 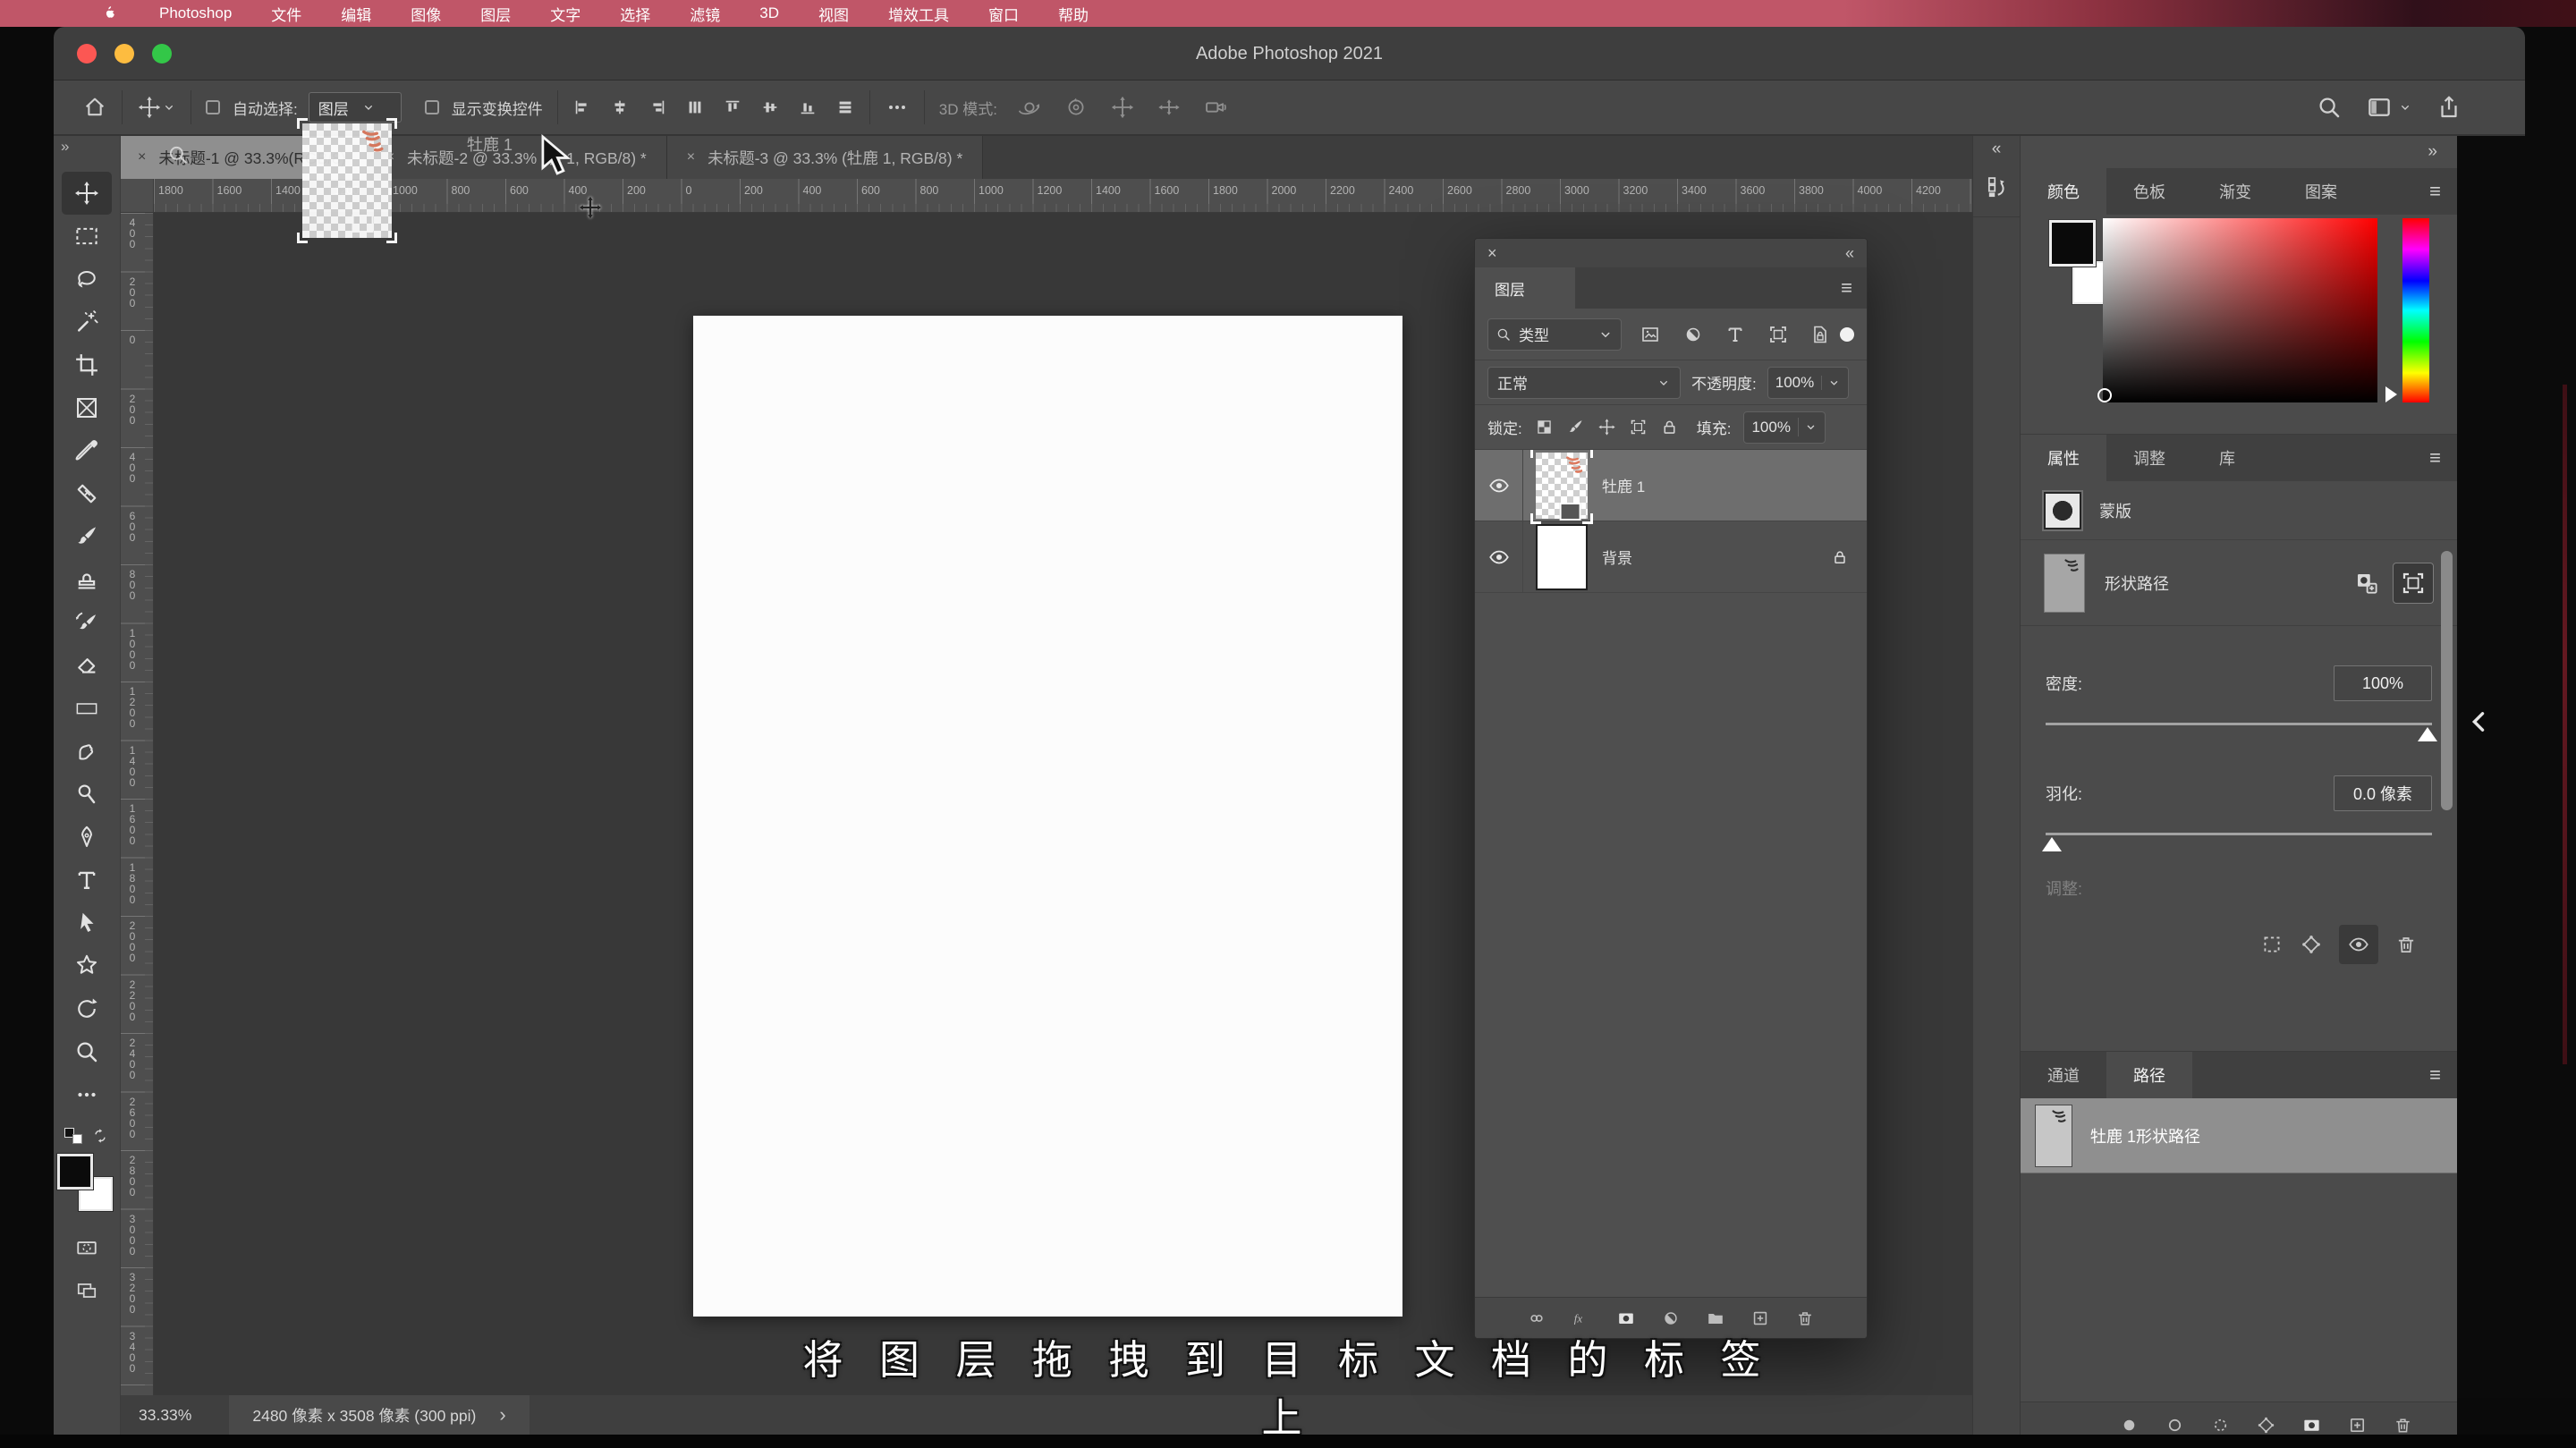 What do you see at coordinates (86, 1290) in the screenshot?
I see `screen-mode-icon` at bounding box center [86, 1290].